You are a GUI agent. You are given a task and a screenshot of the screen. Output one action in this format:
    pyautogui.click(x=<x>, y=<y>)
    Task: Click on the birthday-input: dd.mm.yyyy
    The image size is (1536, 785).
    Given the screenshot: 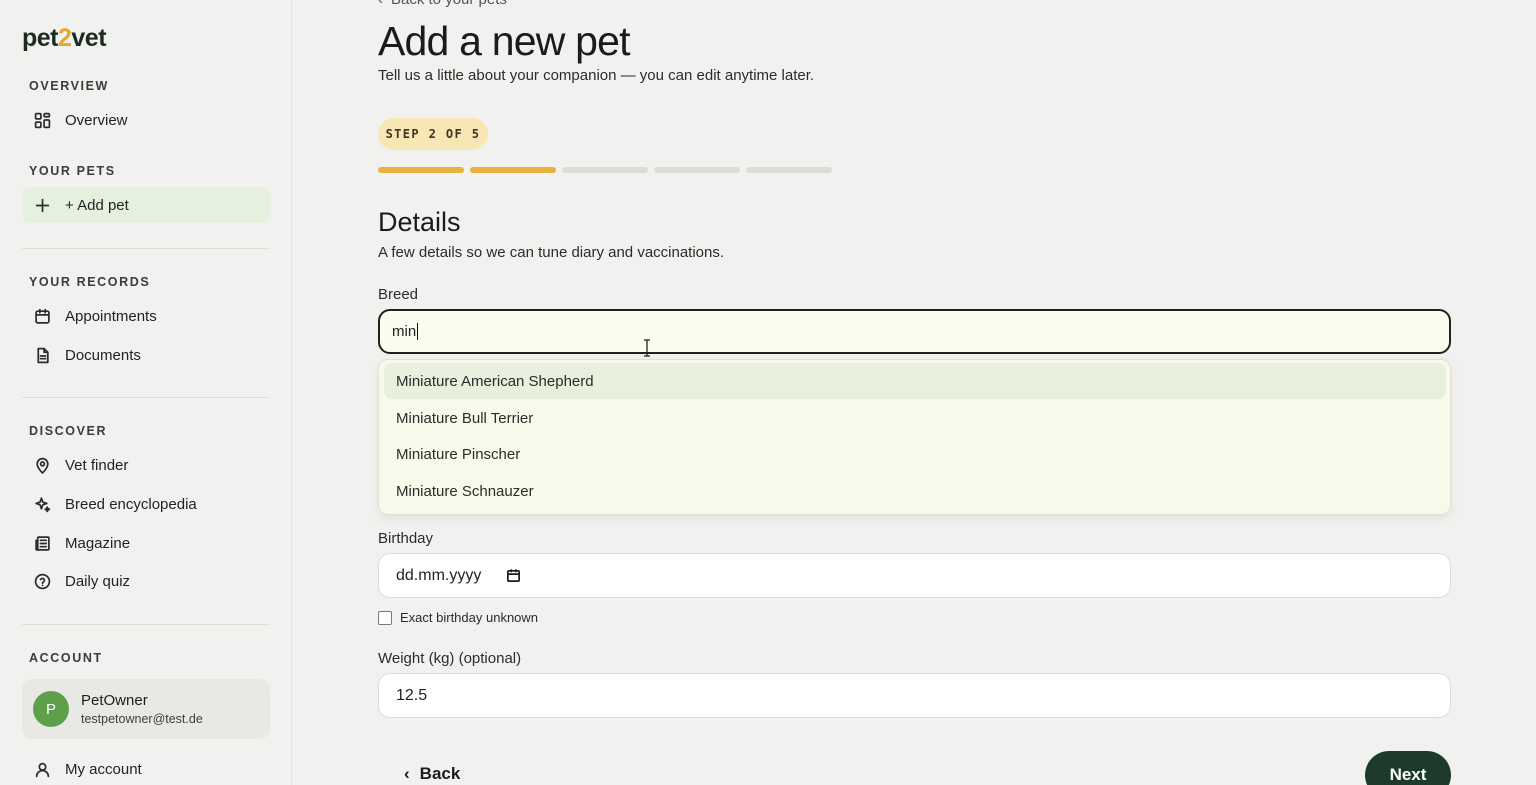 What is the action you would take?
    pyautogui.click(x=914, y=575)
    